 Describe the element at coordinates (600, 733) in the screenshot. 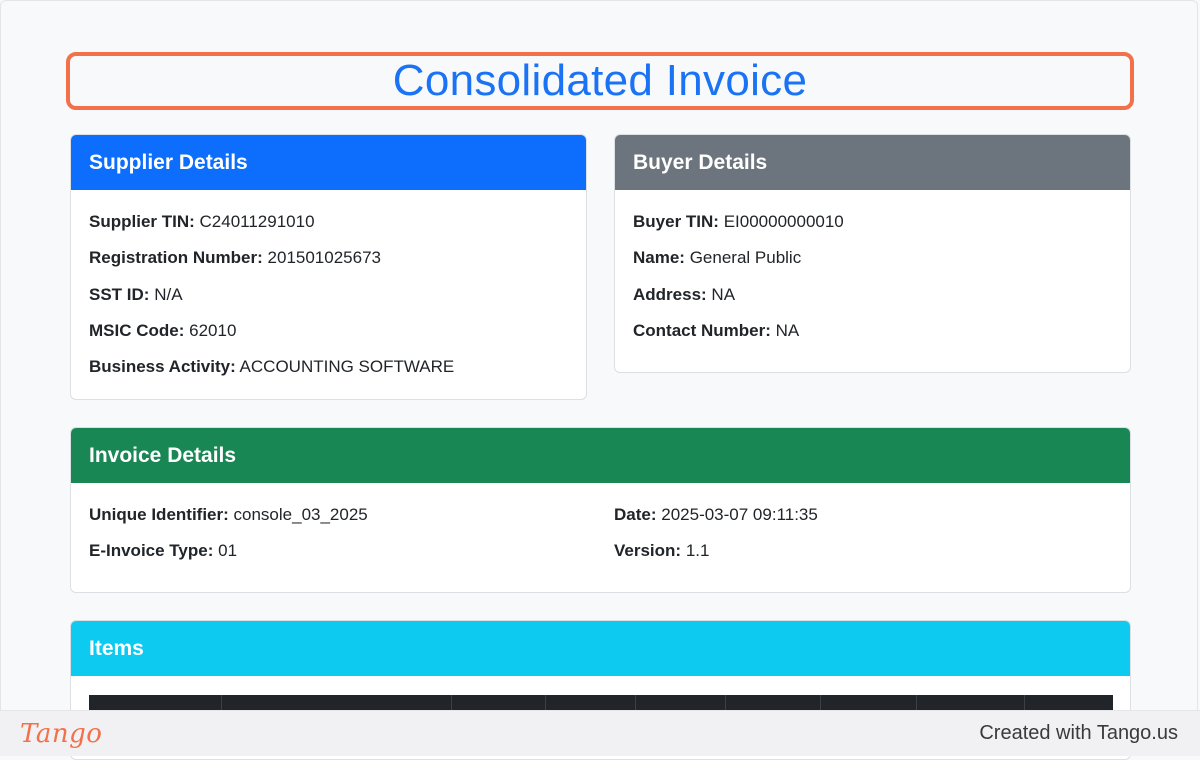

I see `tango-footer: Tango Created with Tango.us` at that location.